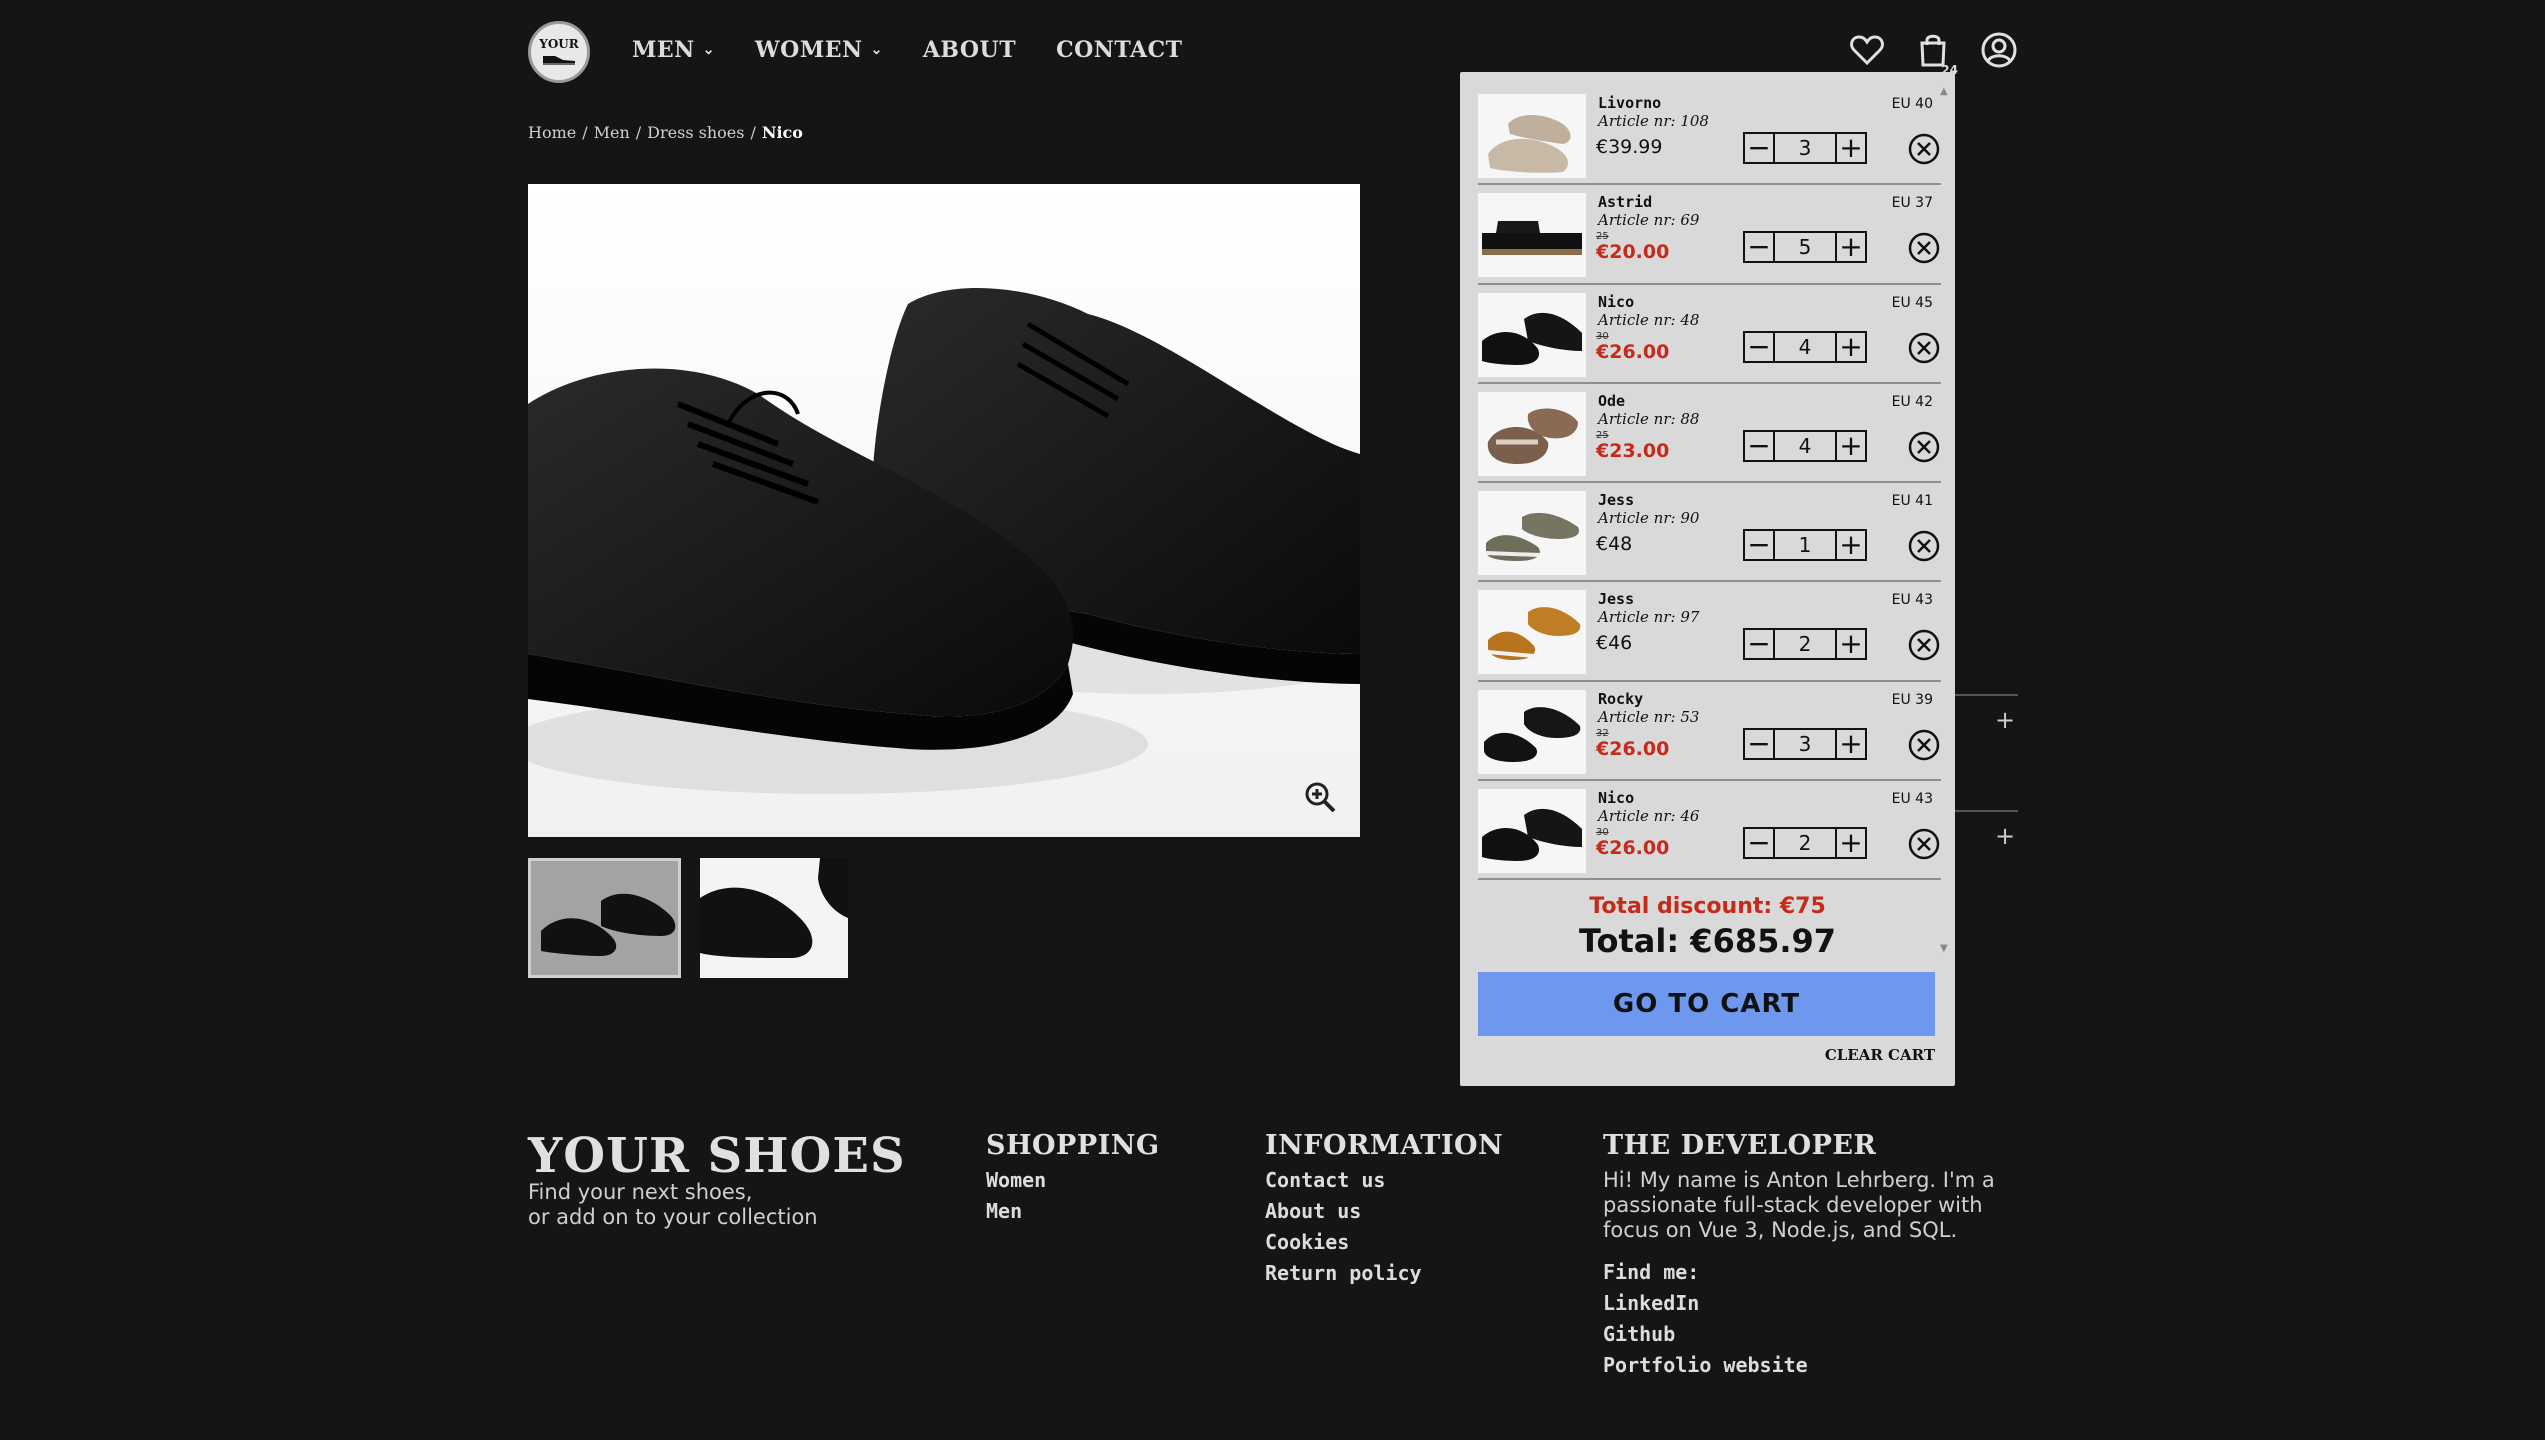 Image resolution: width=2545 pixels, height=1440 pixels. I want to click on cart-item-size: EU 42, so click(1912, 401).